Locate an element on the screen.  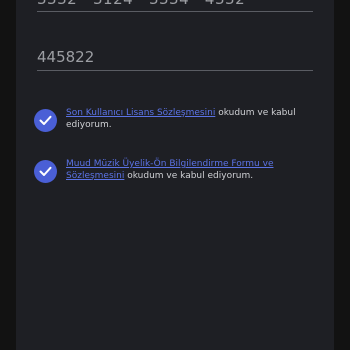
verification-code-field: 445822 is located at coordinates (175, 58).